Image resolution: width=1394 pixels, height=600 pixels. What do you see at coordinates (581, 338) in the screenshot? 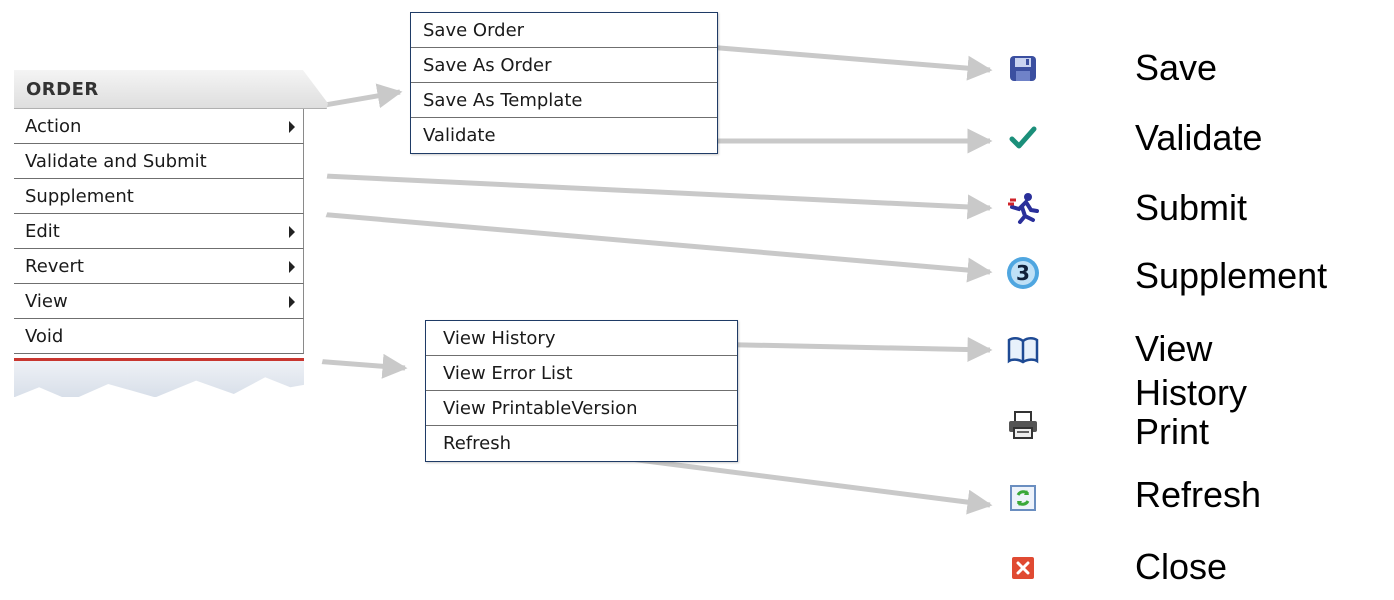
I see `submenu-item-view-history: View History` at bounding box center [581, 338].